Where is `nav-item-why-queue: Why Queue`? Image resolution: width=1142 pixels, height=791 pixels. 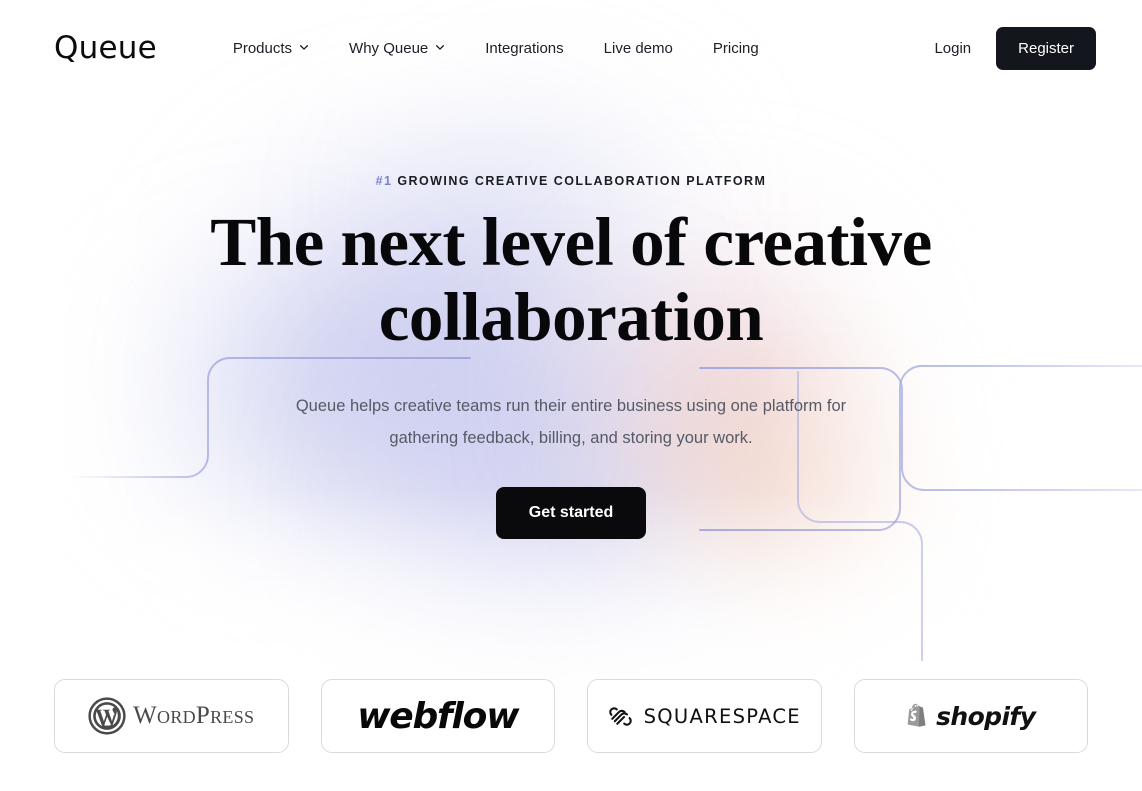 nav-item-why-queue: Why Queue is located at coordinates (397, 48).